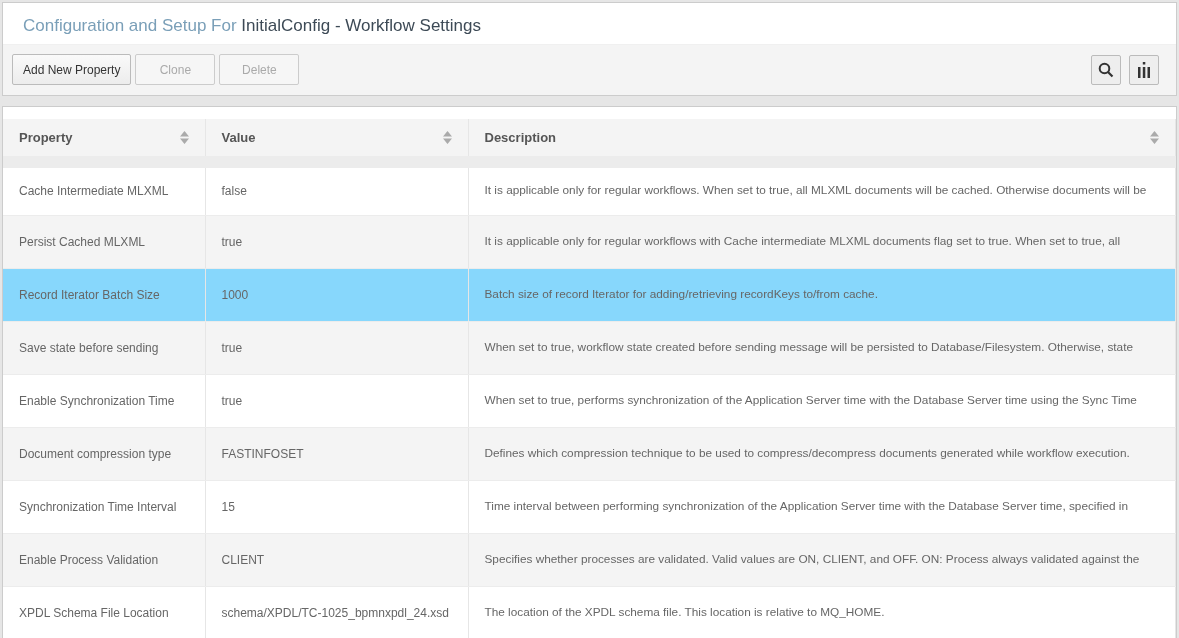 This screenshot has height=638, width=1179. I want to click on column-header-label: Property, so click(46, 137).